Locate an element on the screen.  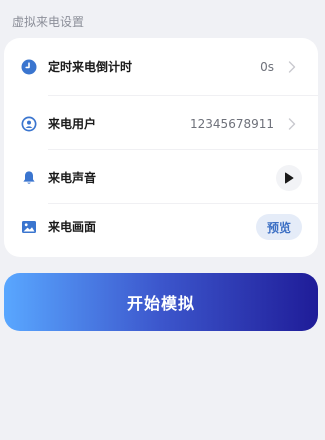
play-ringtone-button is located at coordinates (289, 178).